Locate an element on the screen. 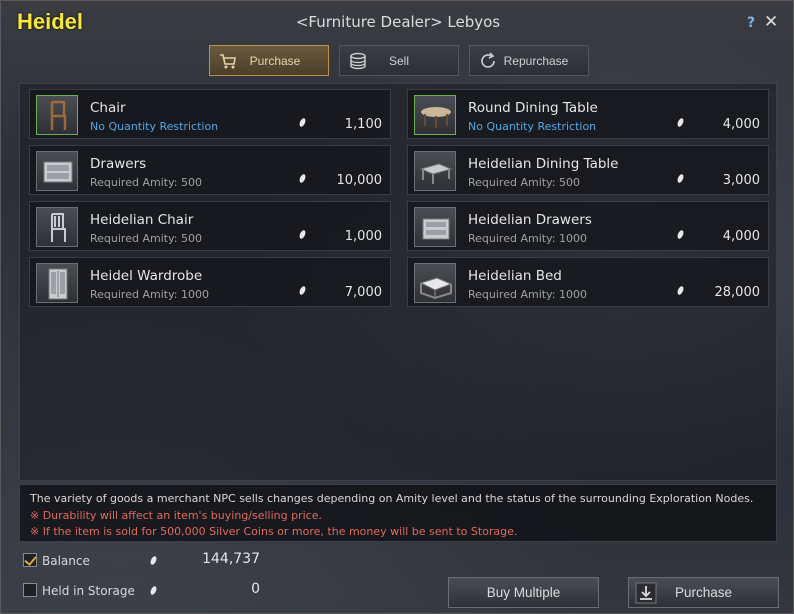 The image size is (794, 614). tab-sell: Sell is located at coordinates (399, 60).